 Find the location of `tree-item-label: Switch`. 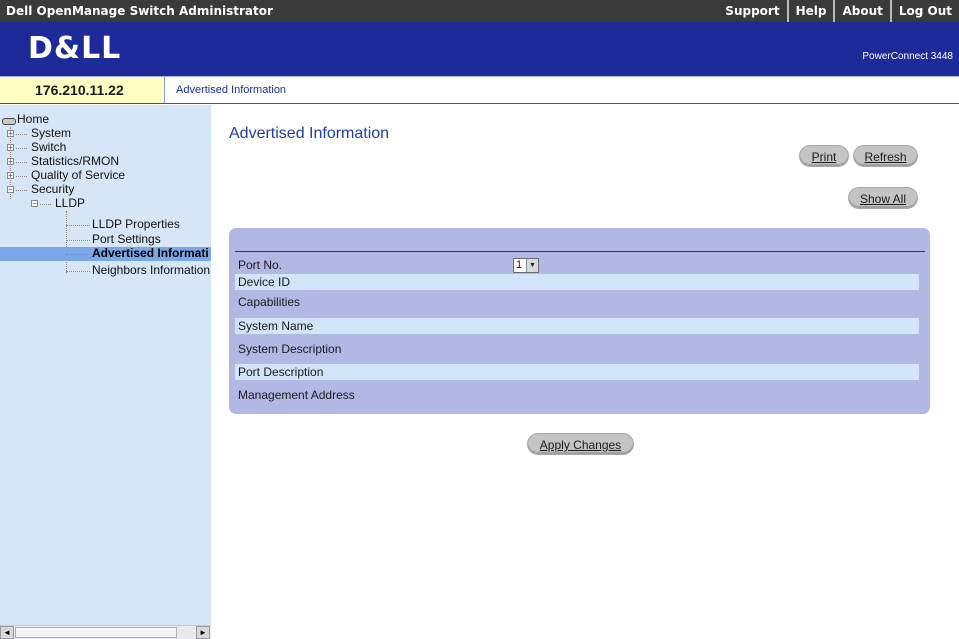

tree-item-label: Switch is located at coordinates (49, 147).